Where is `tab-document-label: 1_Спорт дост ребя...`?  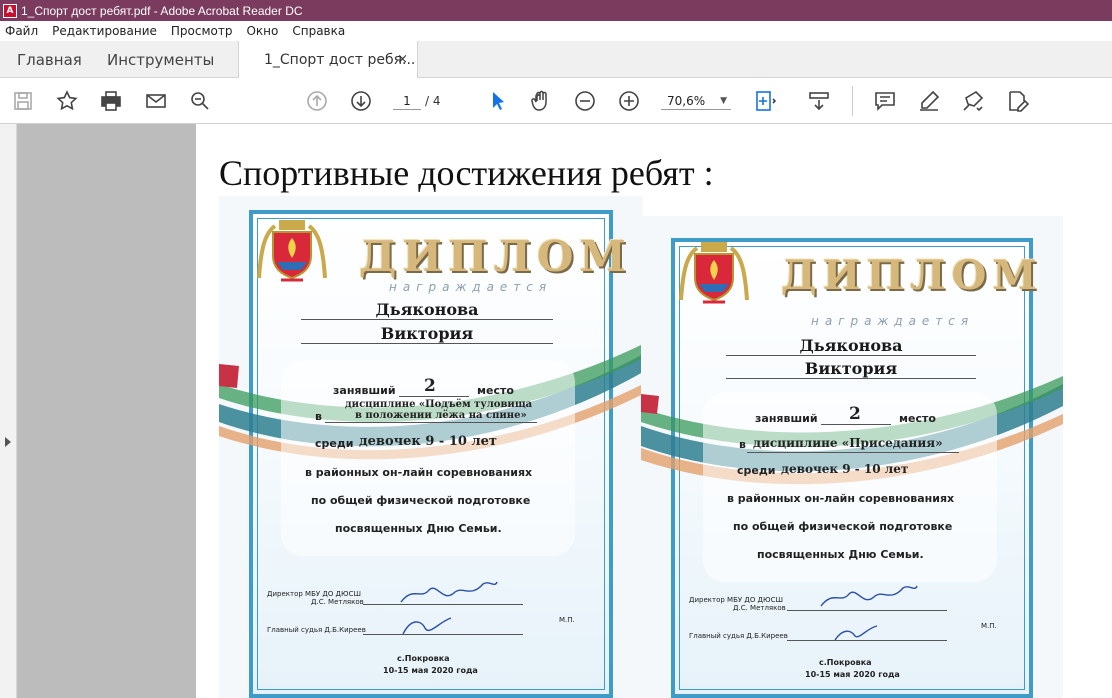 tab-document-label: 1_Спорт дост ребя... is located at coordinates (340, 60).